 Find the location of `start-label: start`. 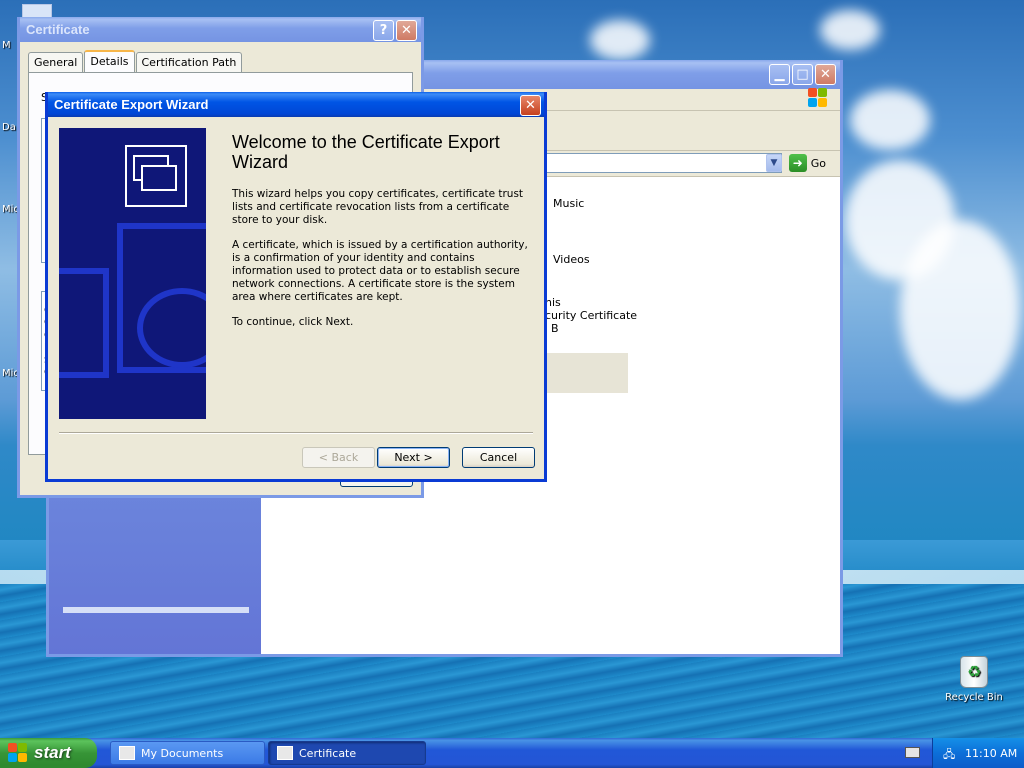

start-label: start is located at coordinates (52, 752).